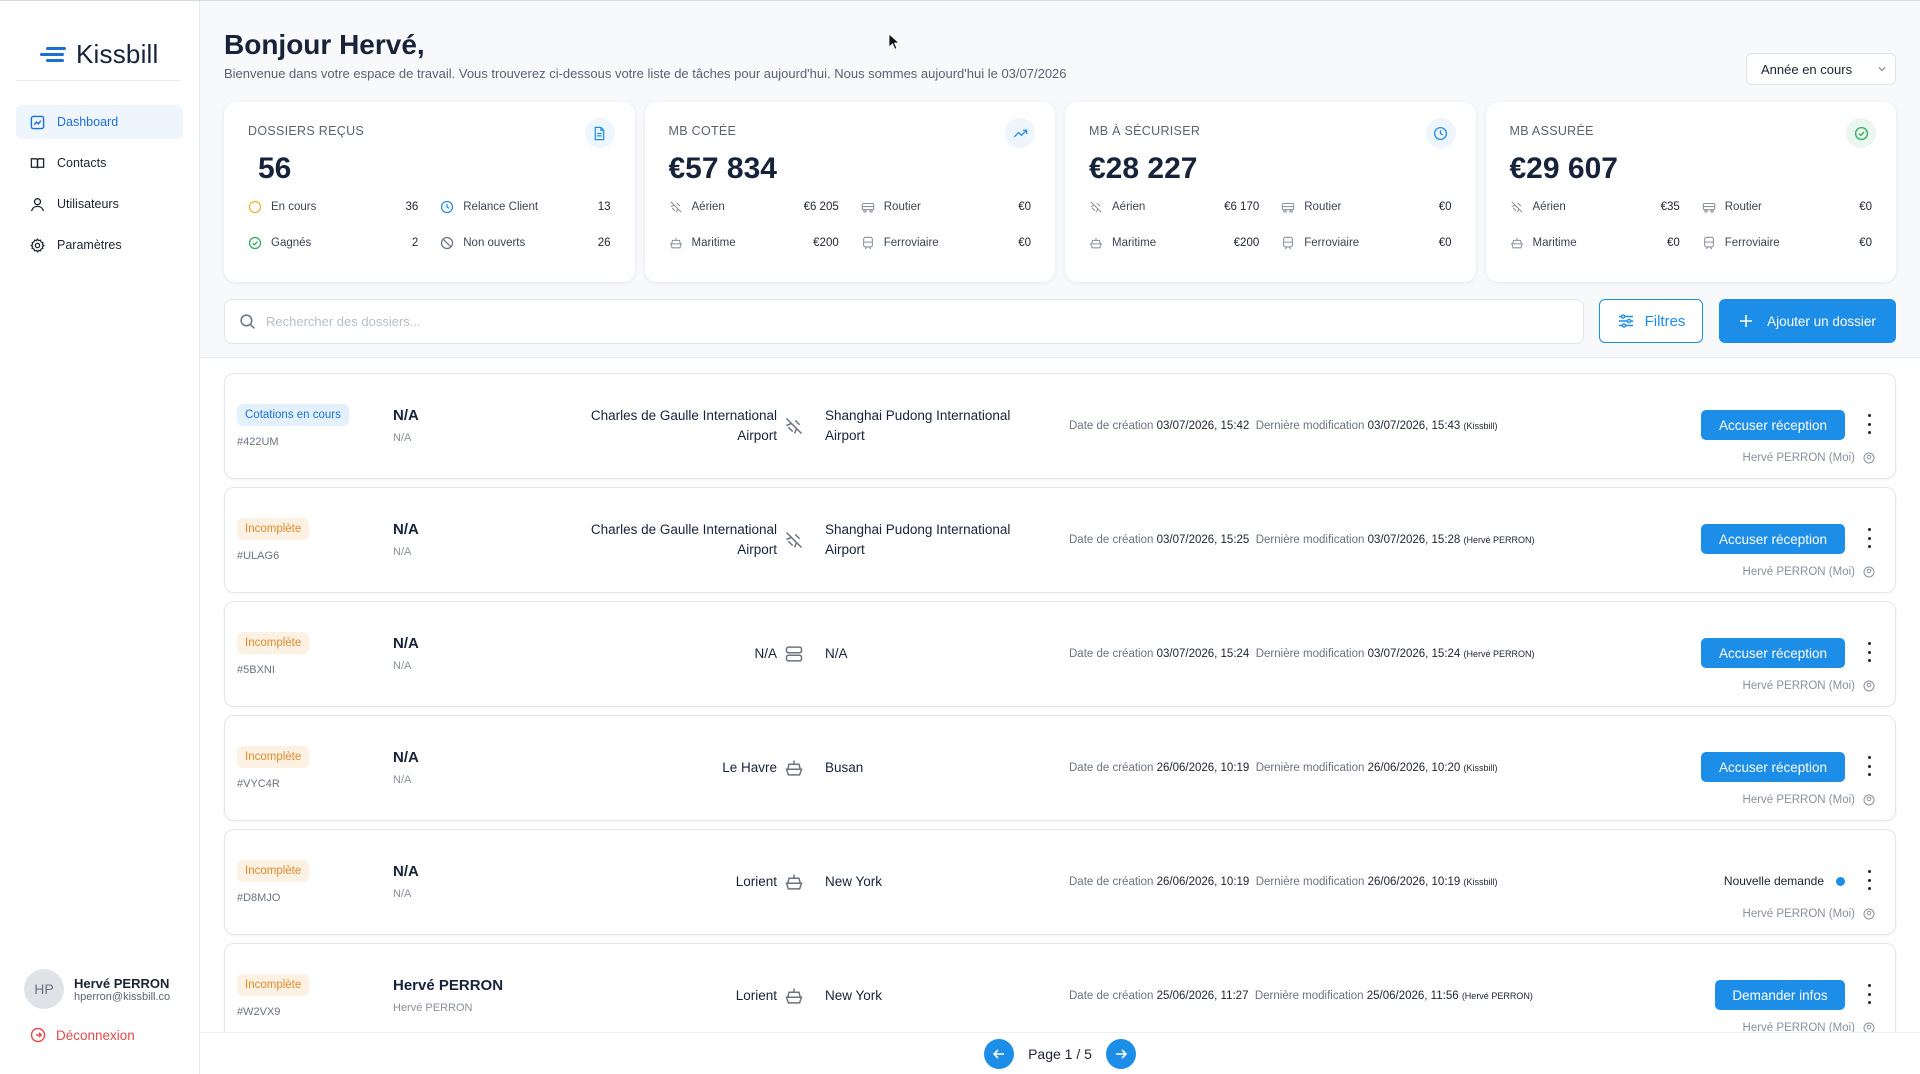 Image resolution: width=1920 pixels, height=1074 pixels. I want to click on pagination: Page 1 / 5, so click(1060, 1053).